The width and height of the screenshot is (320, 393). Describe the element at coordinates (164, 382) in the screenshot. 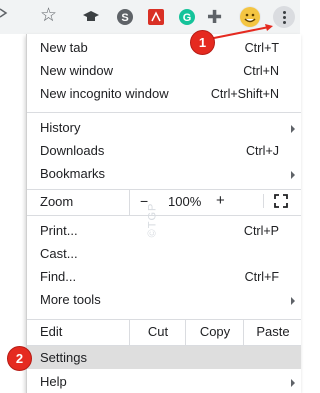

I see `menu-item-help: Help` at that location.